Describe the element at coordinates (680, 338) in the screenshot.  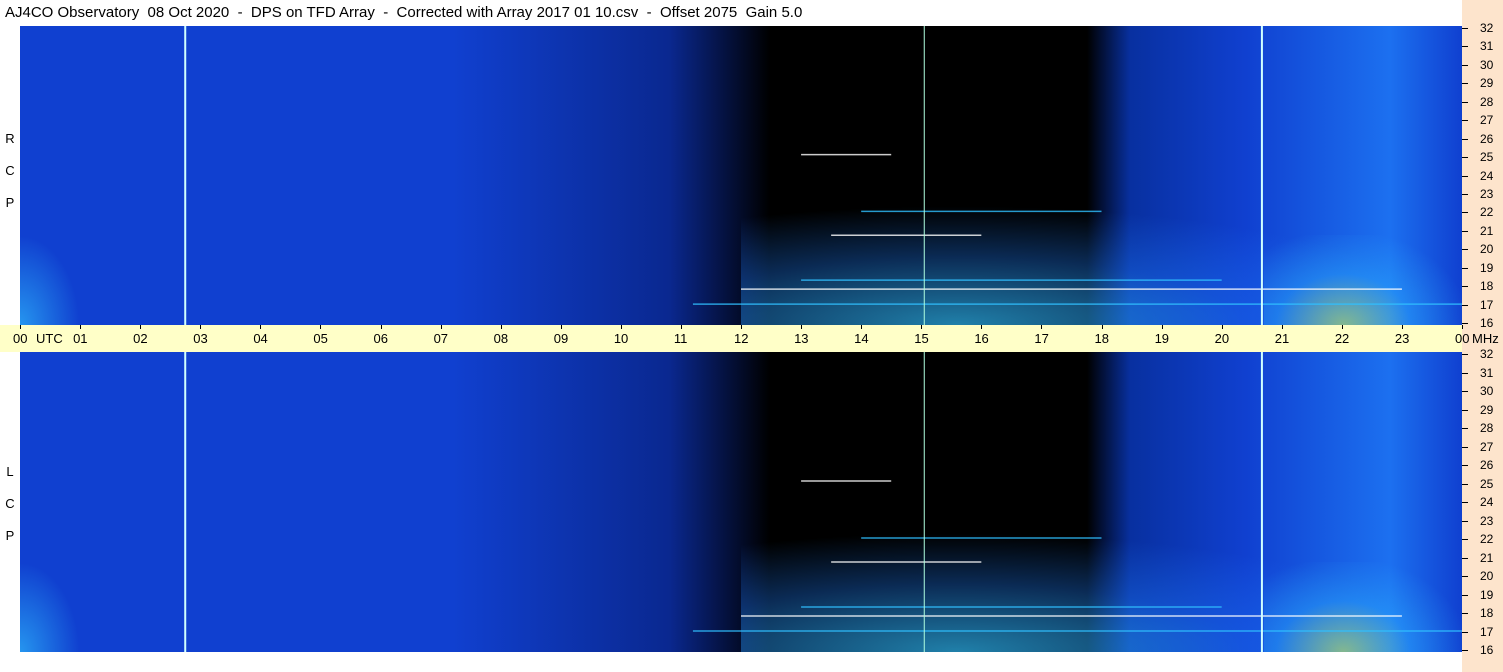
I see `x-tick-label: 11` at that location.